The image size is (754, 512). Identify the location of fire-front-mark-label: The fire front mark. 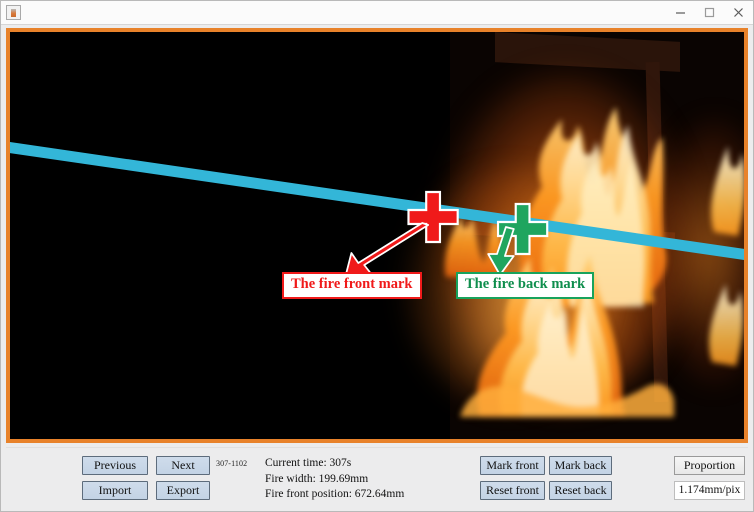
(352, 285).